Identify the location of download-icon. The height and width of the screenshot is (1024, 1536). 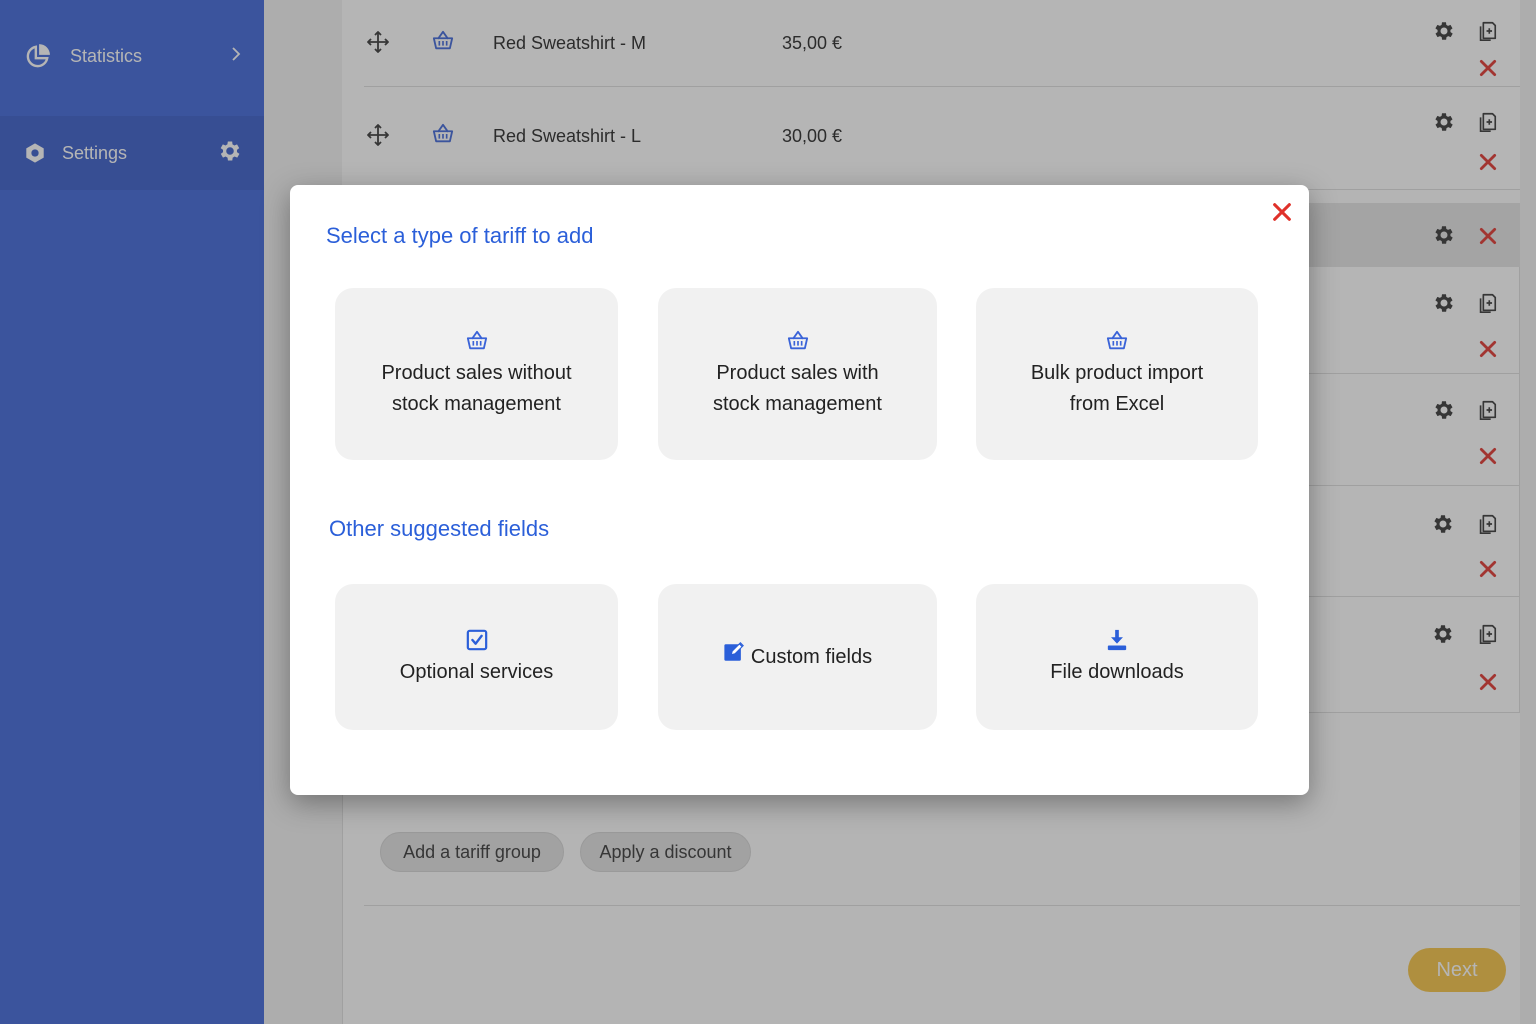
(1117, 640).